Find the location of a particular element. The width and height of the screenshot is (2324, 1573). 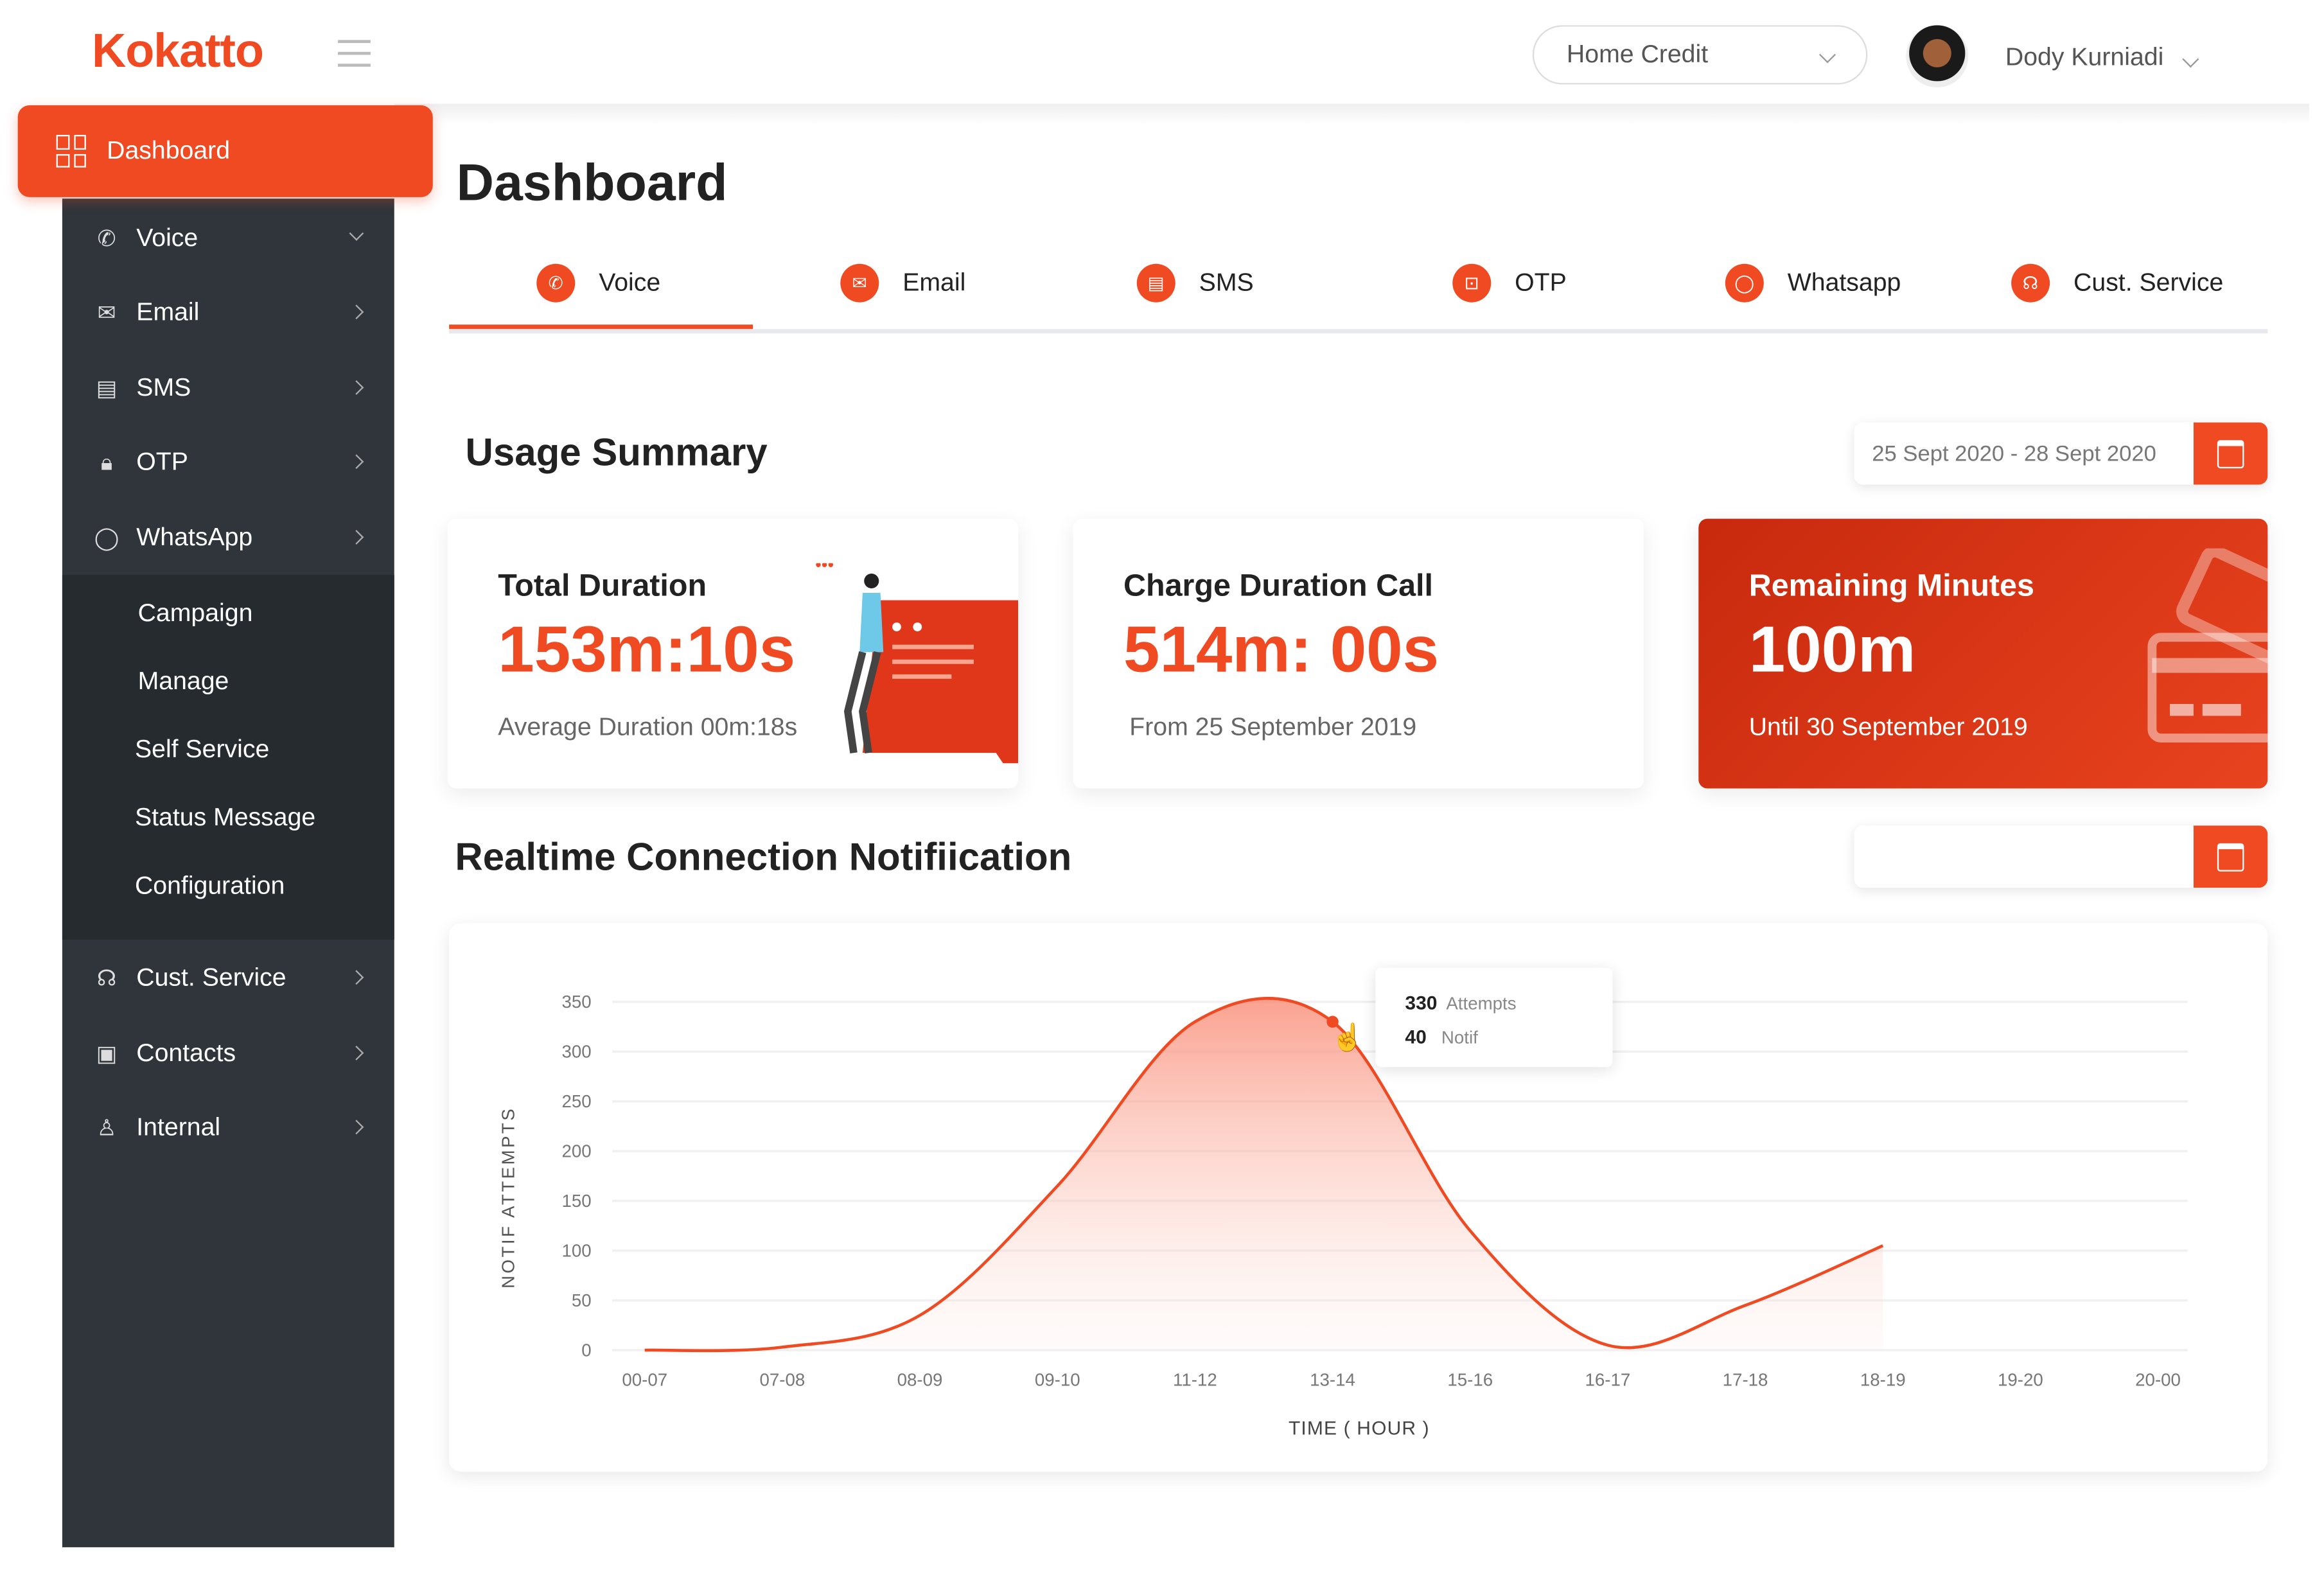

x-tick-label: 13-14 is located at coordinates (1332, 1379).